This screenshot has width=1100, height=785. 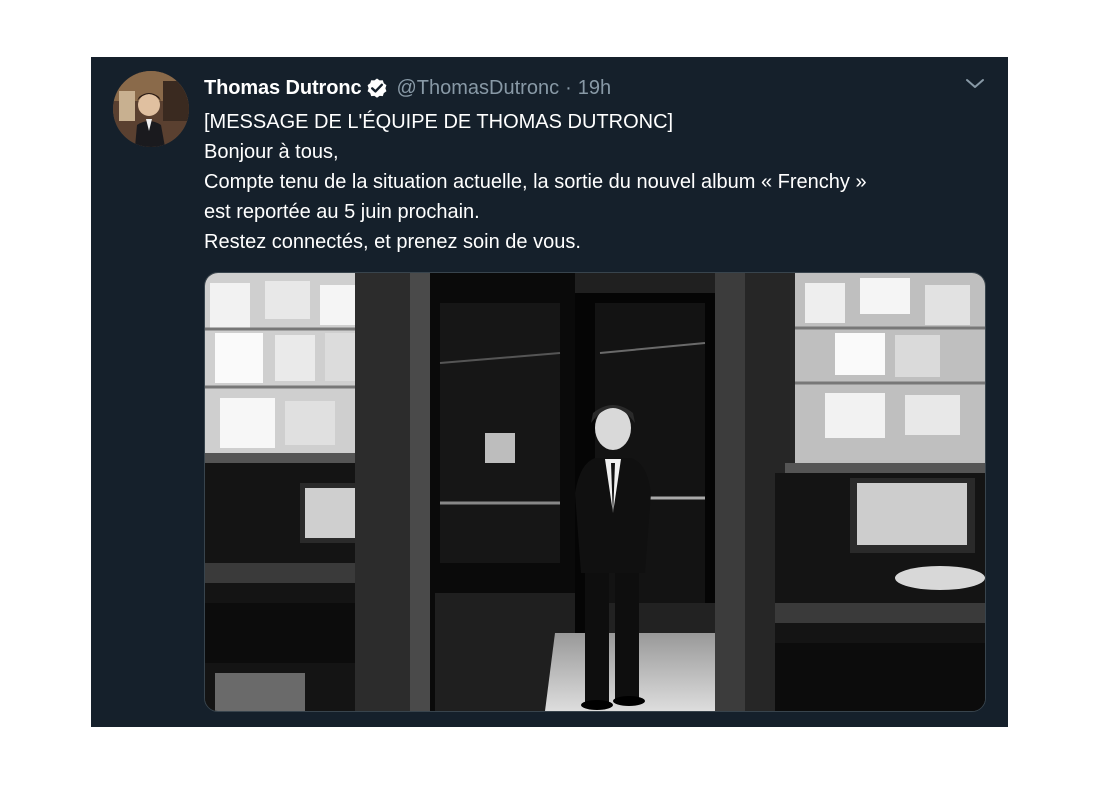 I want to click on handle: @ThomasDutronc, so click(x=478, y=88).